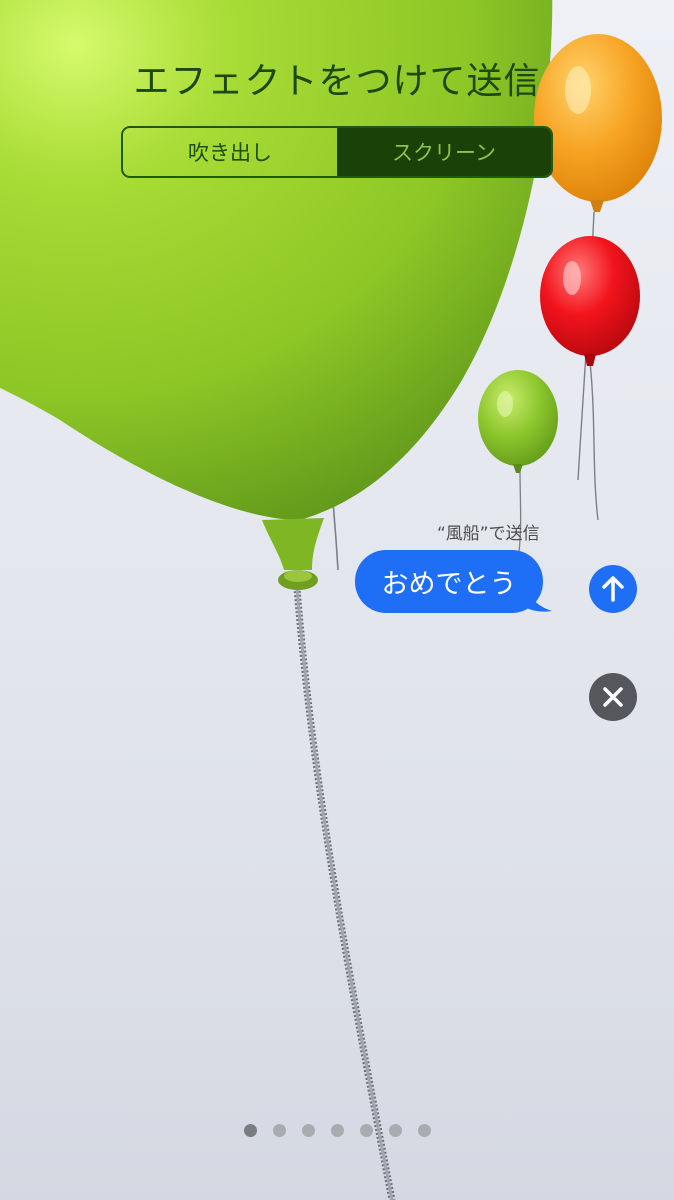  I want to click on tab-screen: スクリーン, so click(444, 152).